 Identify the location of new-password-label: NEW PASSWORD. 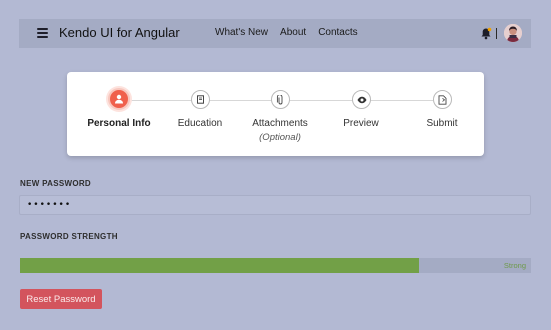
(56, 183).